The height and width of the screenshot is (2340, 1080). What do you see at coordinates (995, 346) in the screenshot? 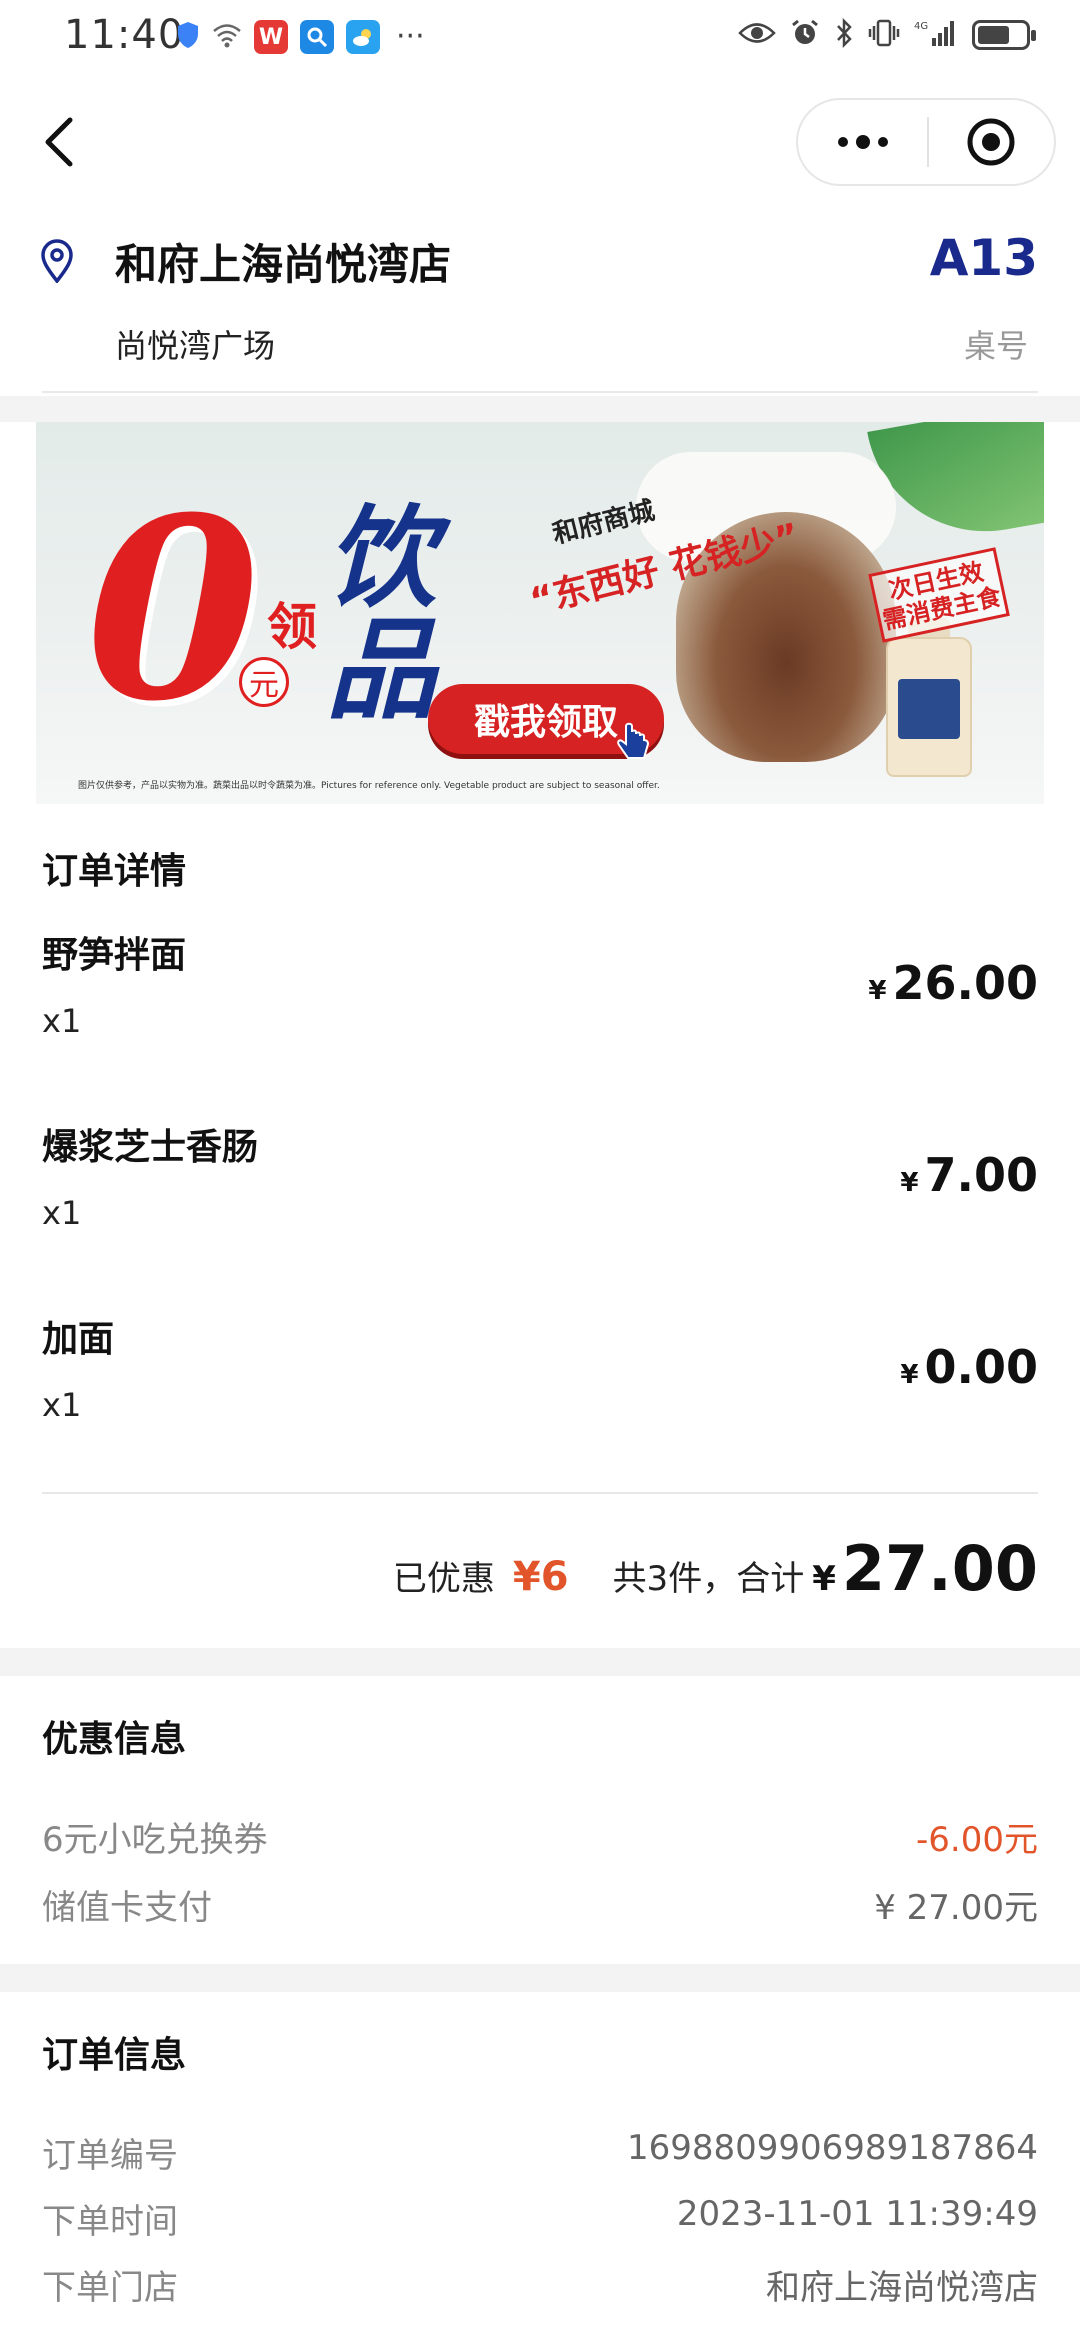
I see `table-number-label: 桌号` at bounding box center [995, 346].